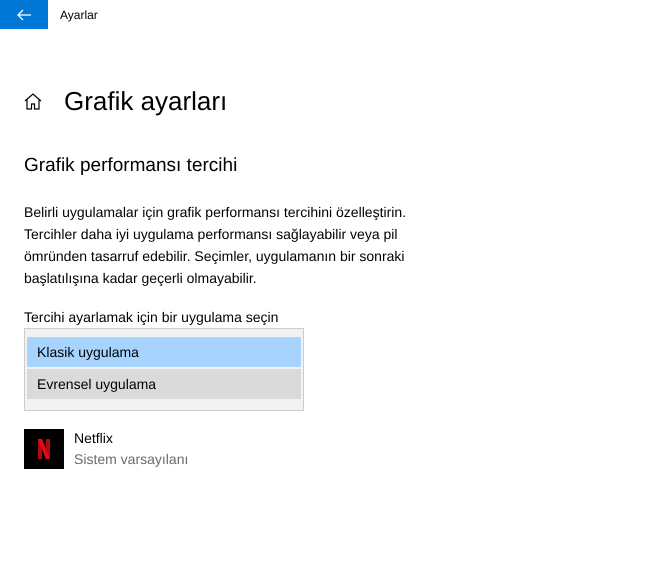  Describe the element at coordinates (33, 101) in the screenshot. I see `home-icon` at that location.